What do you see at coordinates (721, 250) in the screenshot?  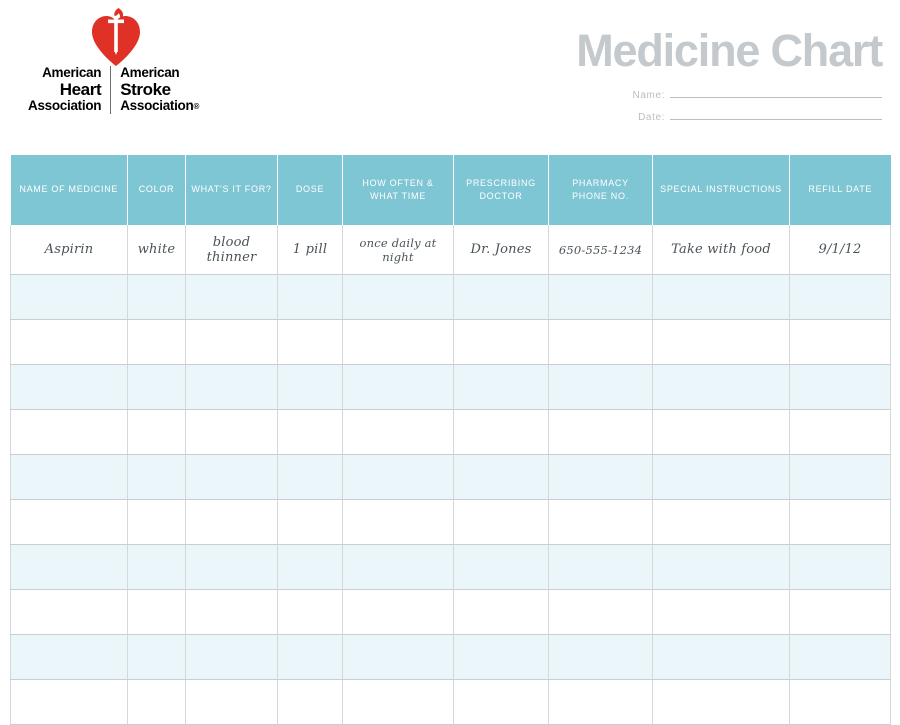 I see `cell-special-instructions: Take with food` at bounding box center [721, 250].